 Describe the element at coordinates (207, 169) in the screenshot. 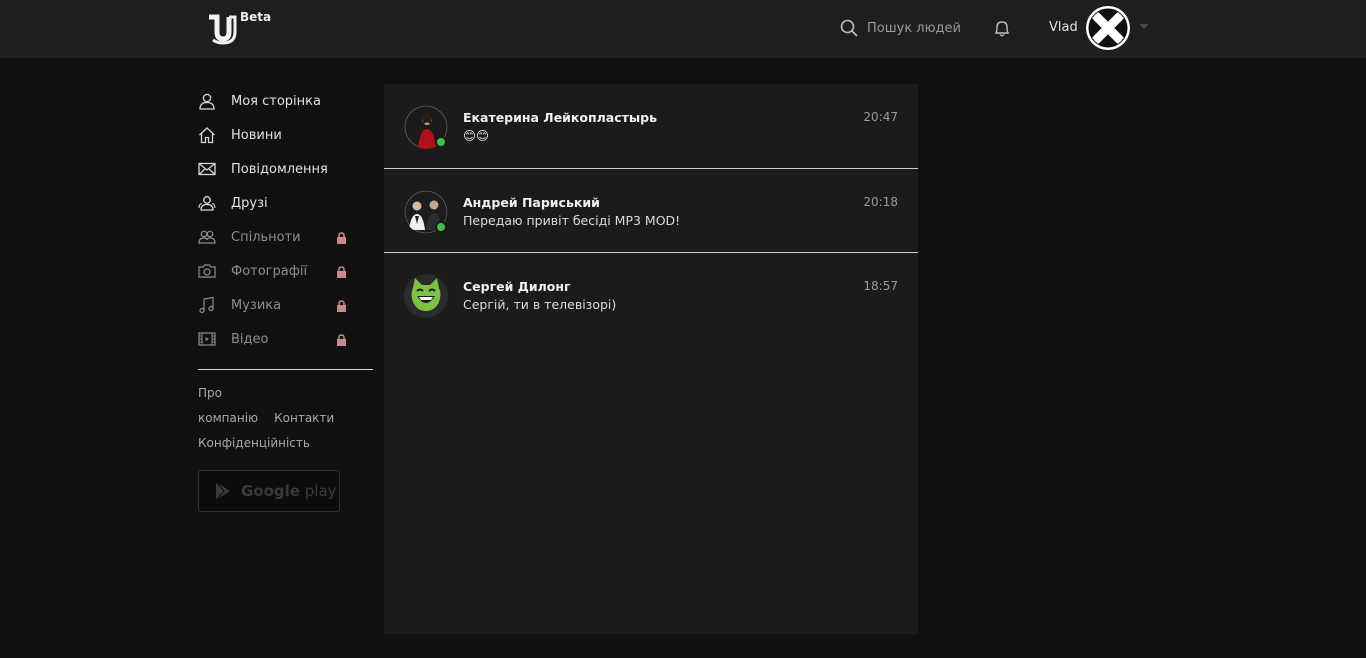

I see `mail-icon` at that location.